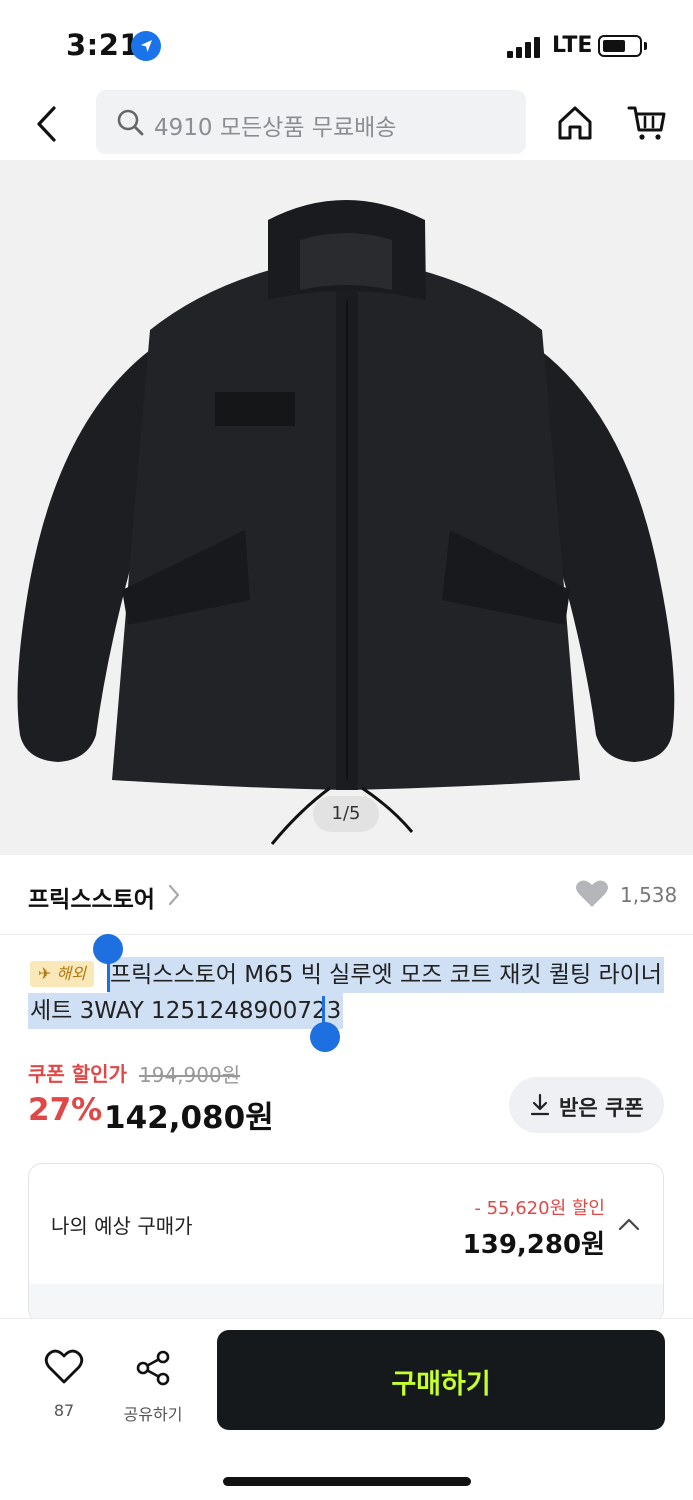  Describe the element at coordinates (146, 46) in the screenshot. I see `location-arrow-icon` at that location.